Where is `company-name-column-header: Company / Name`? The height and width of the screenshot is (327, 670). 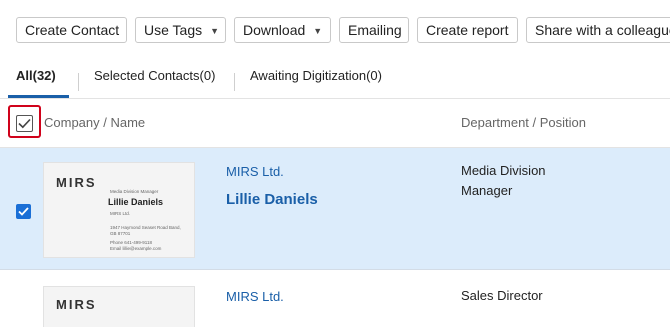
company-name-column-header: Company / Name is located at coordinates (95, 122).